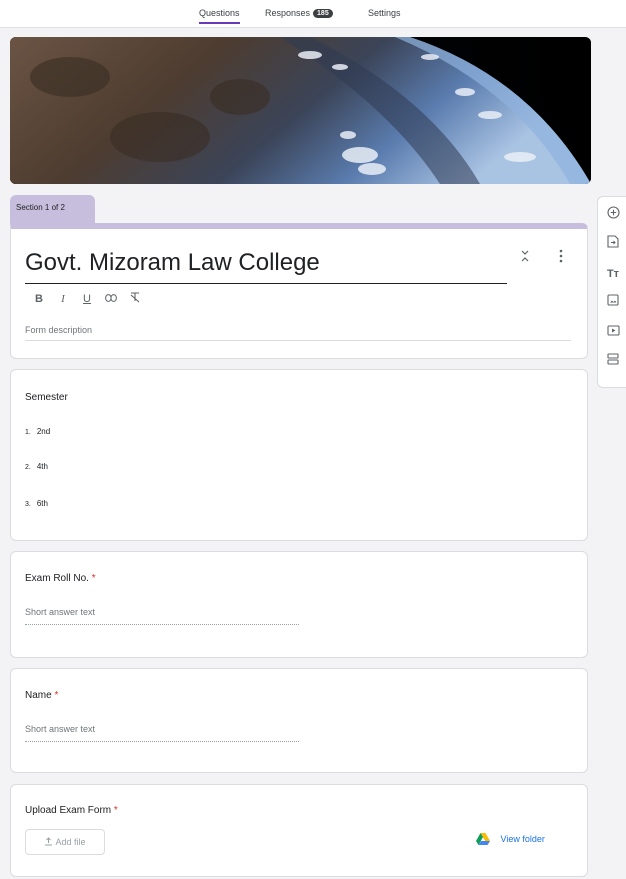 Image resolution: width=626 pixels, height=879 pixels. Describe the element at coordinates (46, 397) in the screenshot. I see `question-title: Semester` at that location.